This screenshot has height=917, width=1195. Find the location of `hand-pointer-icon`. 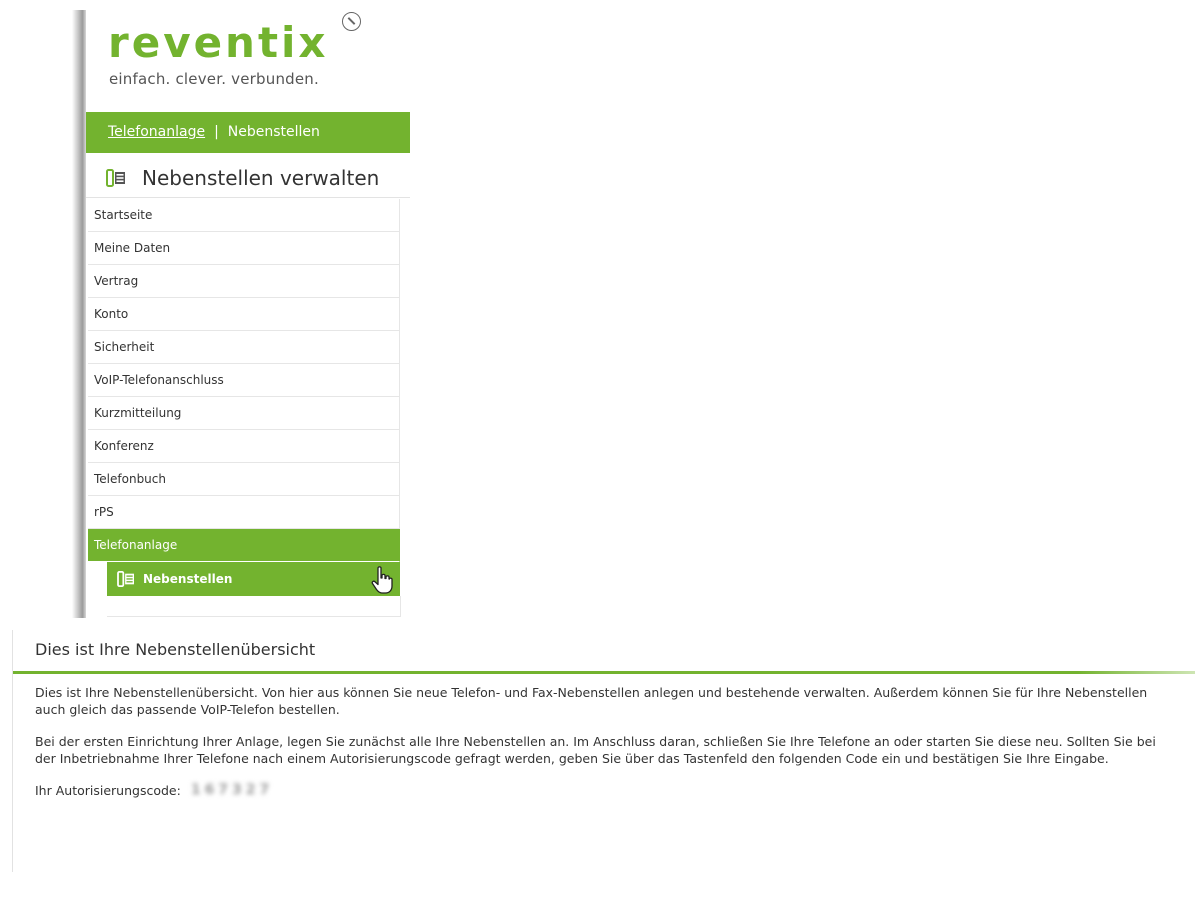

hand-pointer-icon is located at coordinates (382, 580).